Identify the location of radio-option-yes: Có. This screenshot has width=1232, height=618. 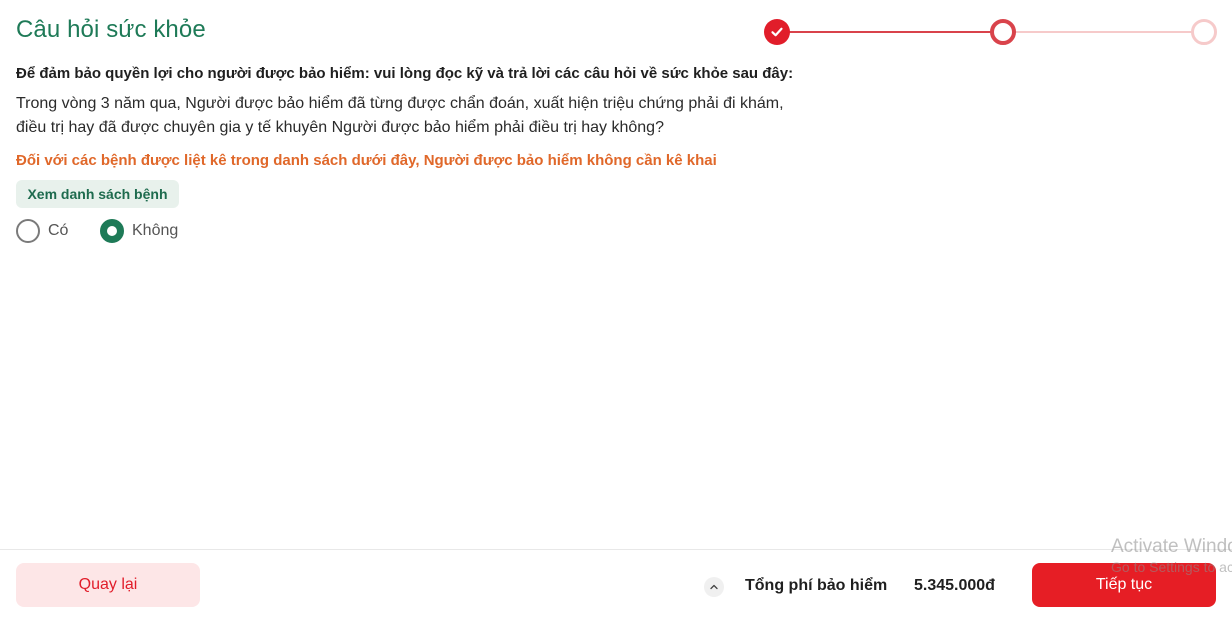
(42, 231).